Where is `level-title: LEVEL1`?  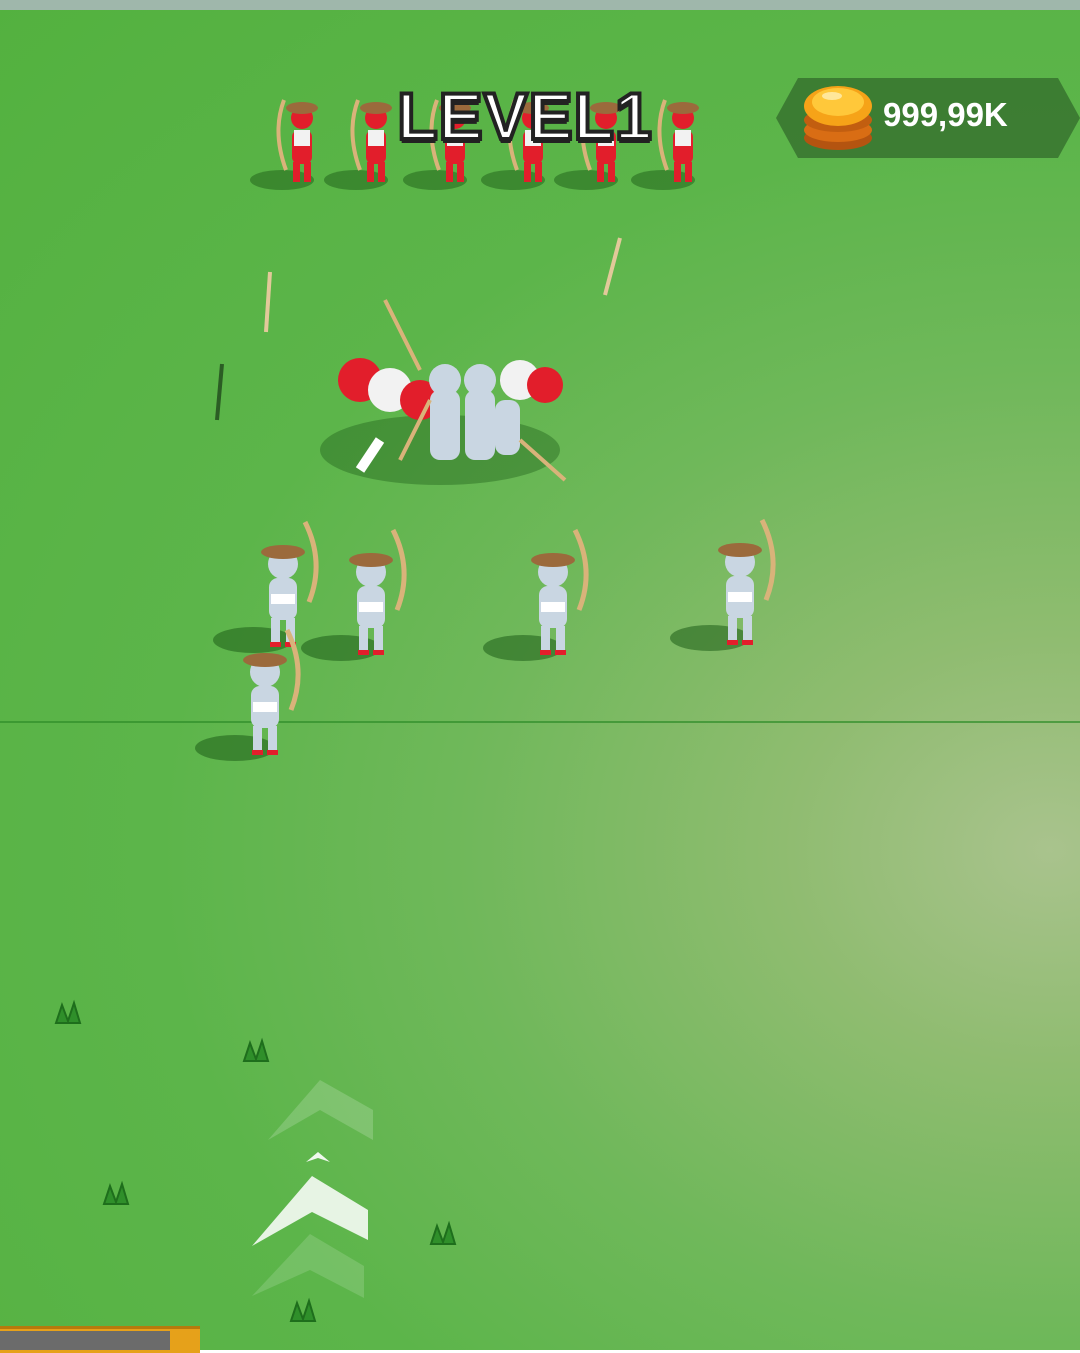 level-title: LEVEL1 is located at coordinates (524, 116).